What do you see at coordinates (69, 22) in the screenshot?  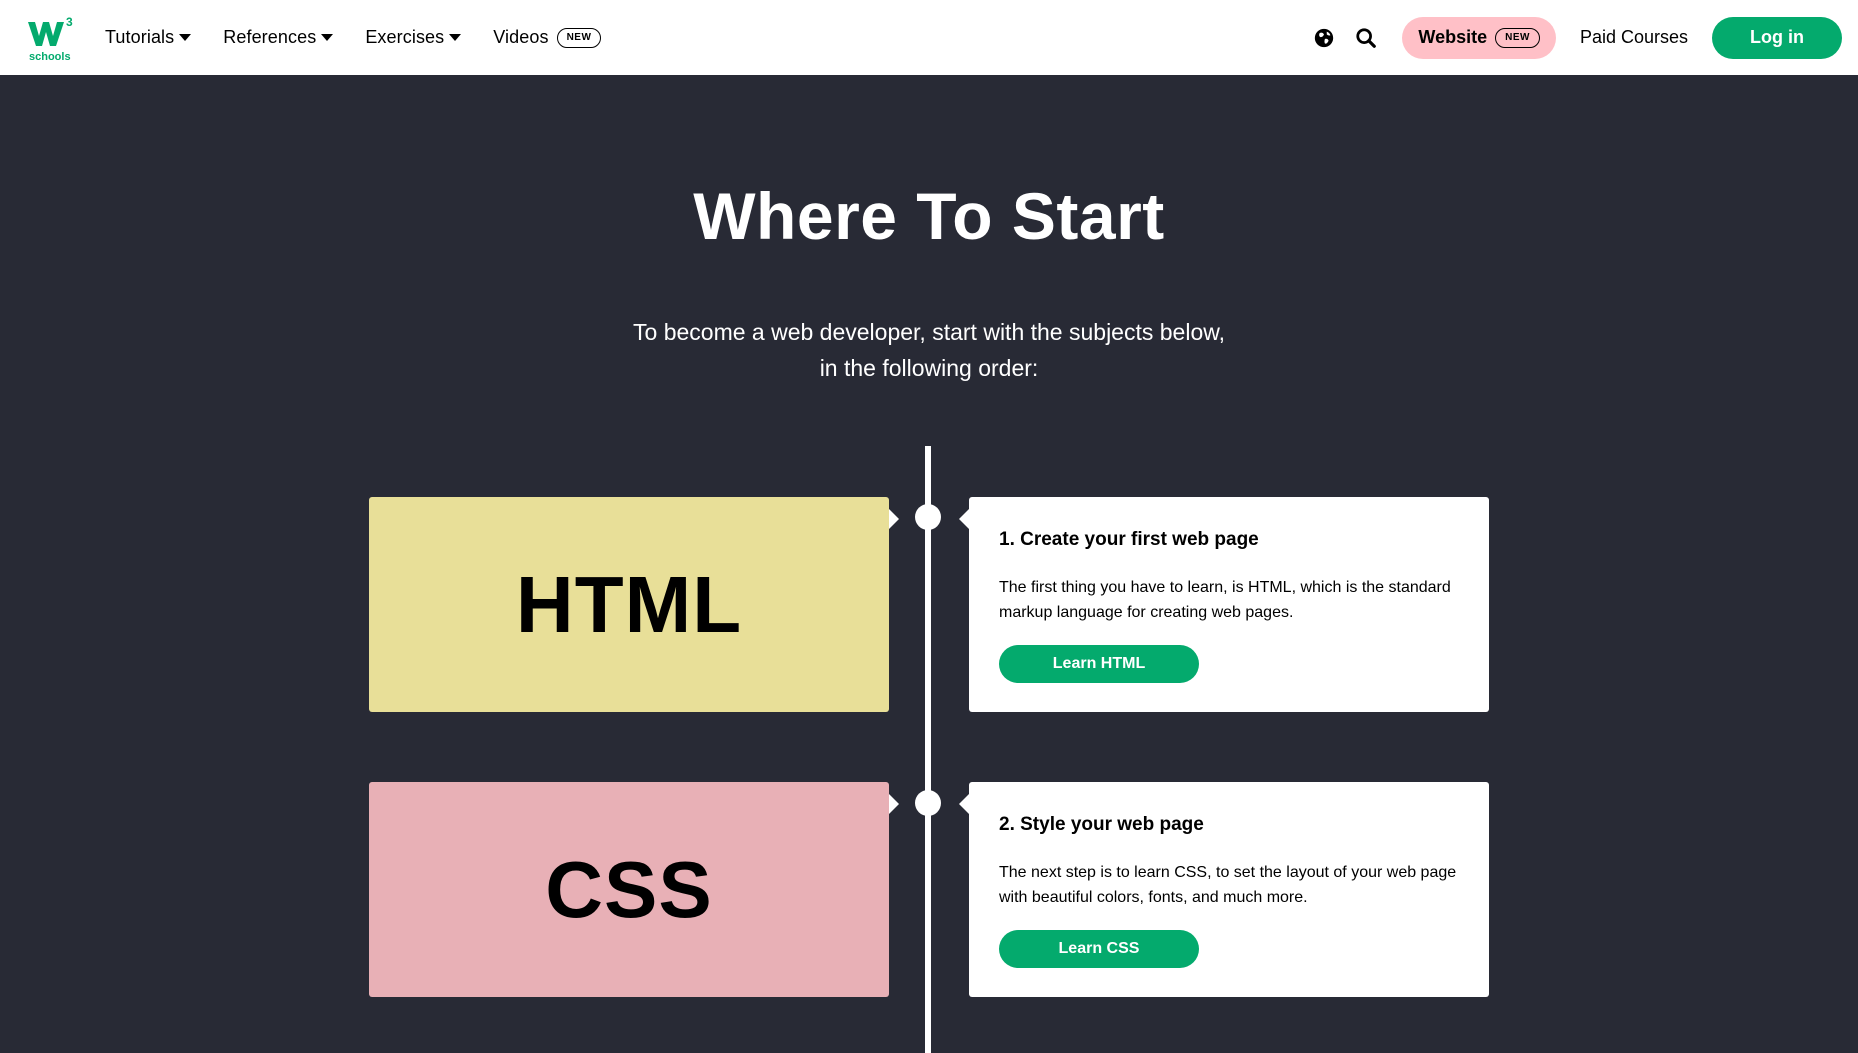 I see `svg-text: 3` at bounding box center [69, 22].